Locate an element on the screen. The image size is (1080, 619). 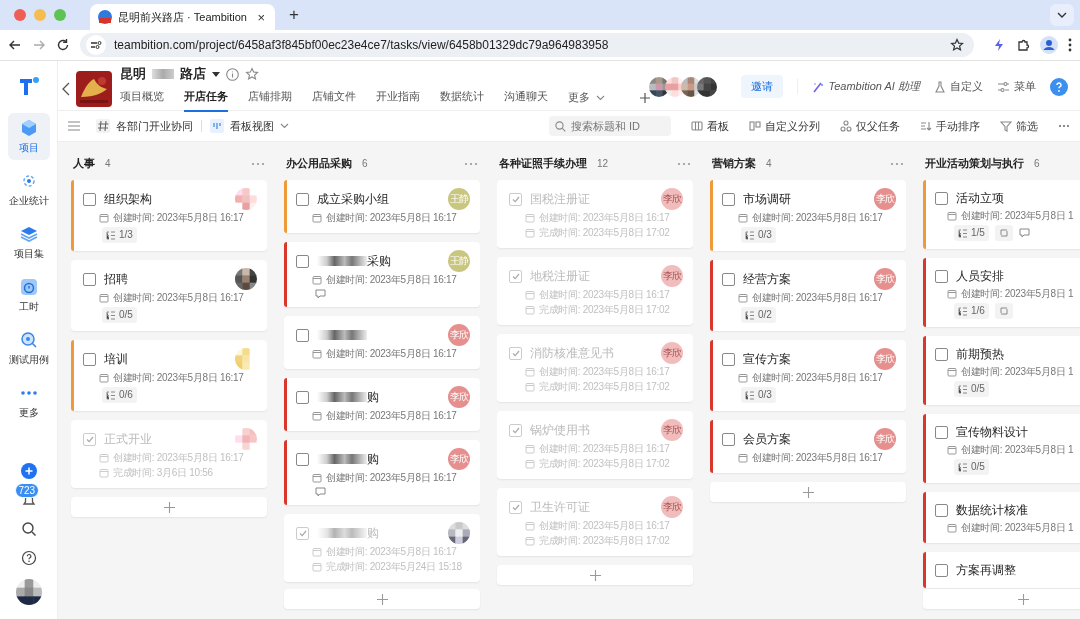
bookmark-star-icon is located at coordinates (957, 45).